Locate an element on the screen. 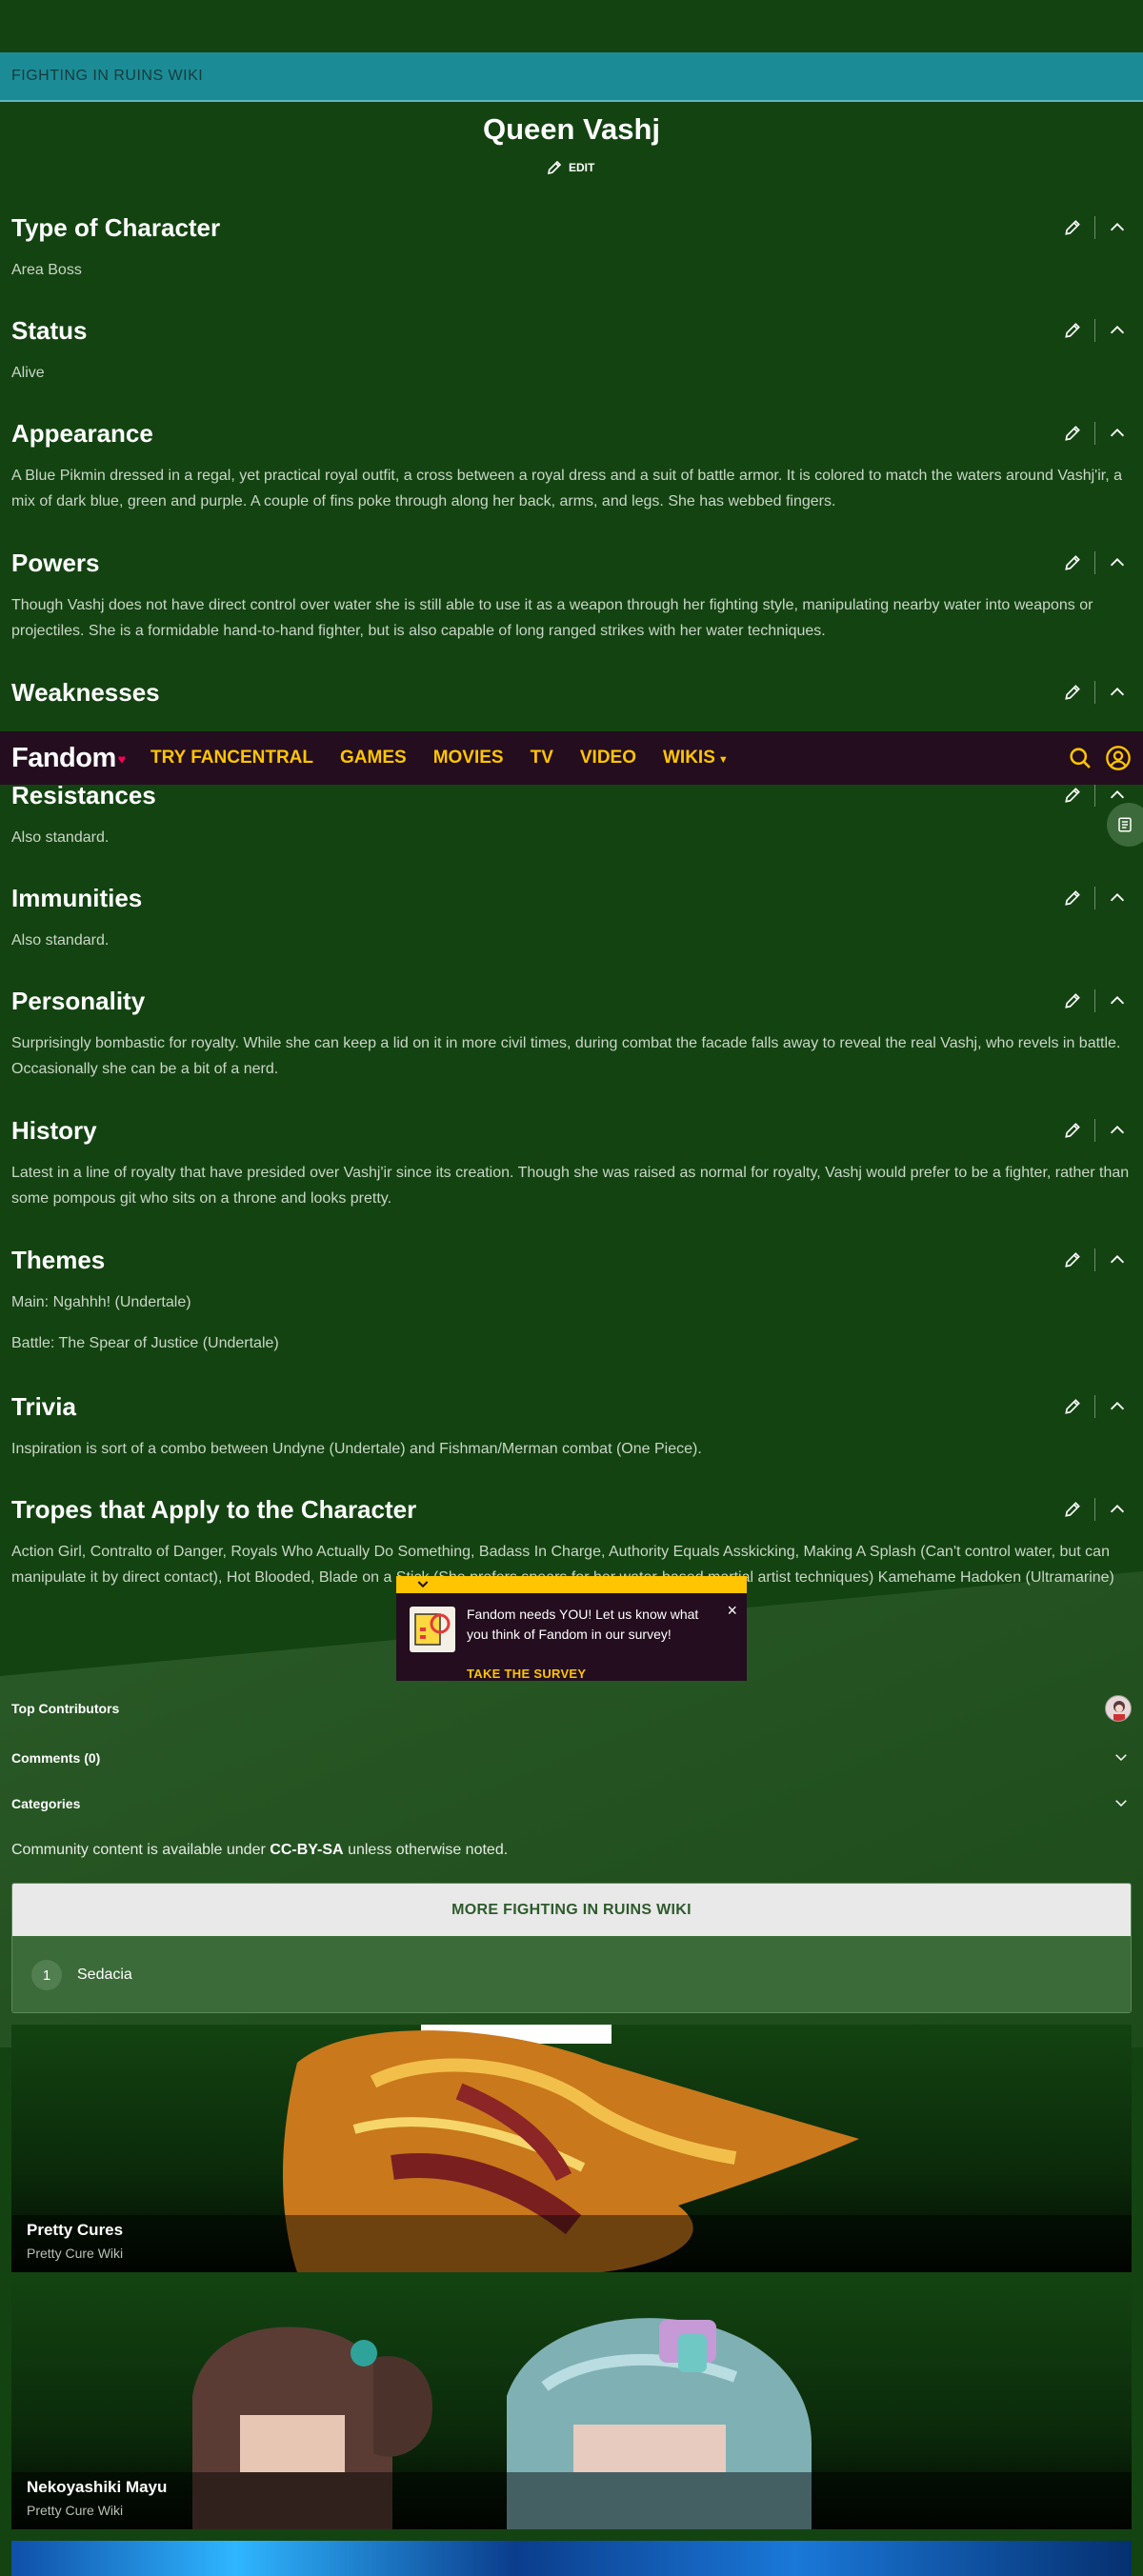 The image size is (1143, 2576). recommendation-card: Pretty Cures Pretty Cure Wiki is located at coordinates (571, 2148).